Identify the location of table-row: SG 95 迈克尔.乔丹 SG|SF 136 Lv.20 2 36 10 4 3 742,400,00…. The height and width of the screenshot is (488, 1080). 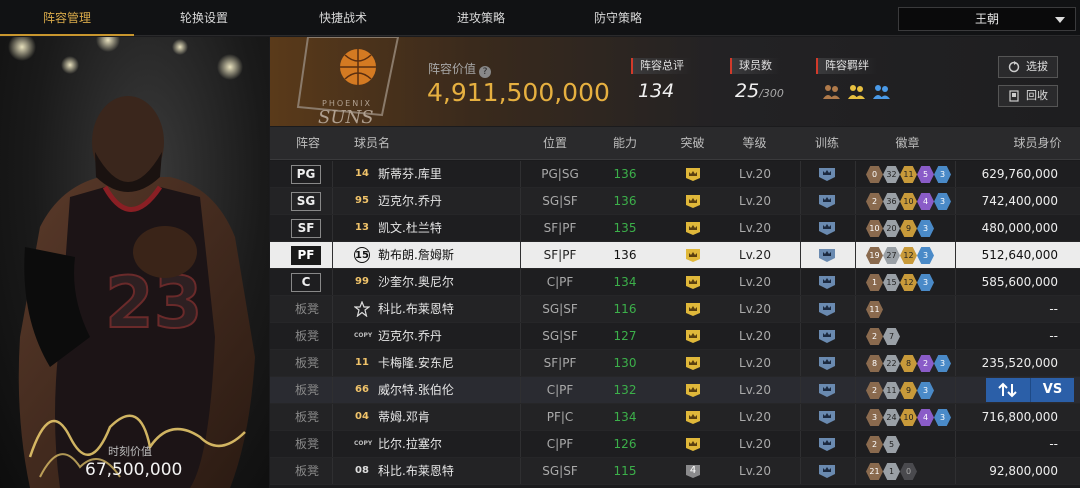
(675, 201).